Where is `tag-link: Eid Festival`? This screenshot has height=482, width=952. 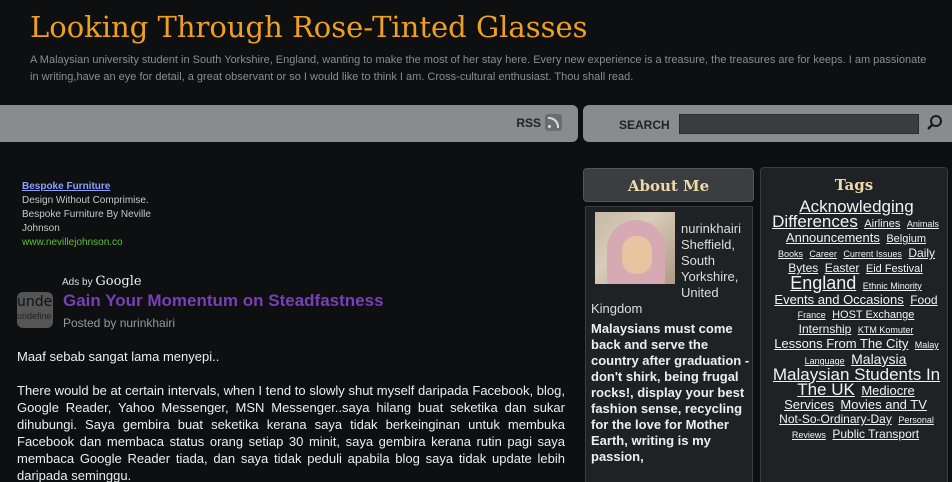
tag-link: Eid Festival is located at coordinates (894, 269).